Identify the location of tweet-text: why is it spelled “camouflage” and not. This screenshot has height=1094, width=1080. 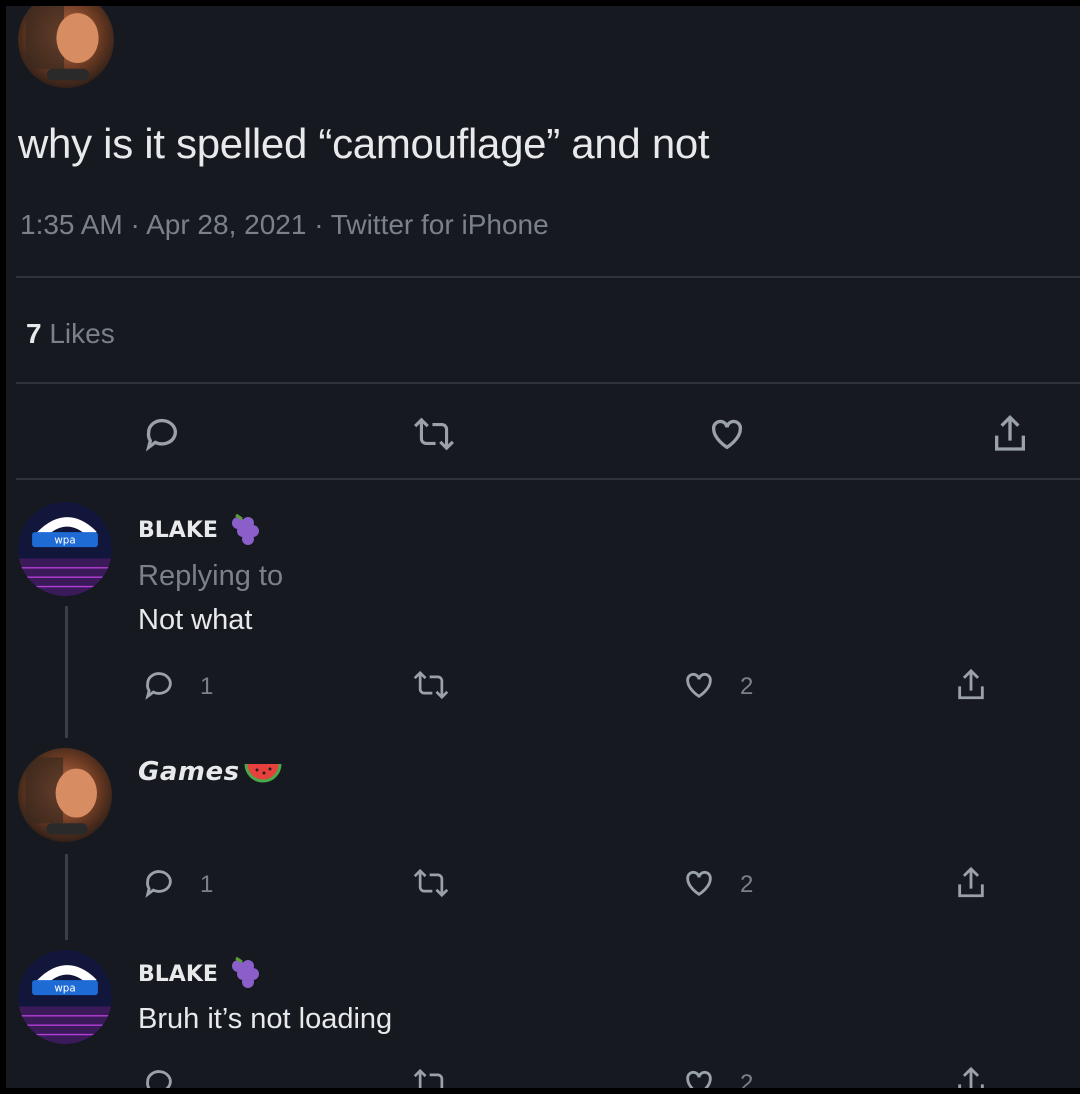
(364, 143).